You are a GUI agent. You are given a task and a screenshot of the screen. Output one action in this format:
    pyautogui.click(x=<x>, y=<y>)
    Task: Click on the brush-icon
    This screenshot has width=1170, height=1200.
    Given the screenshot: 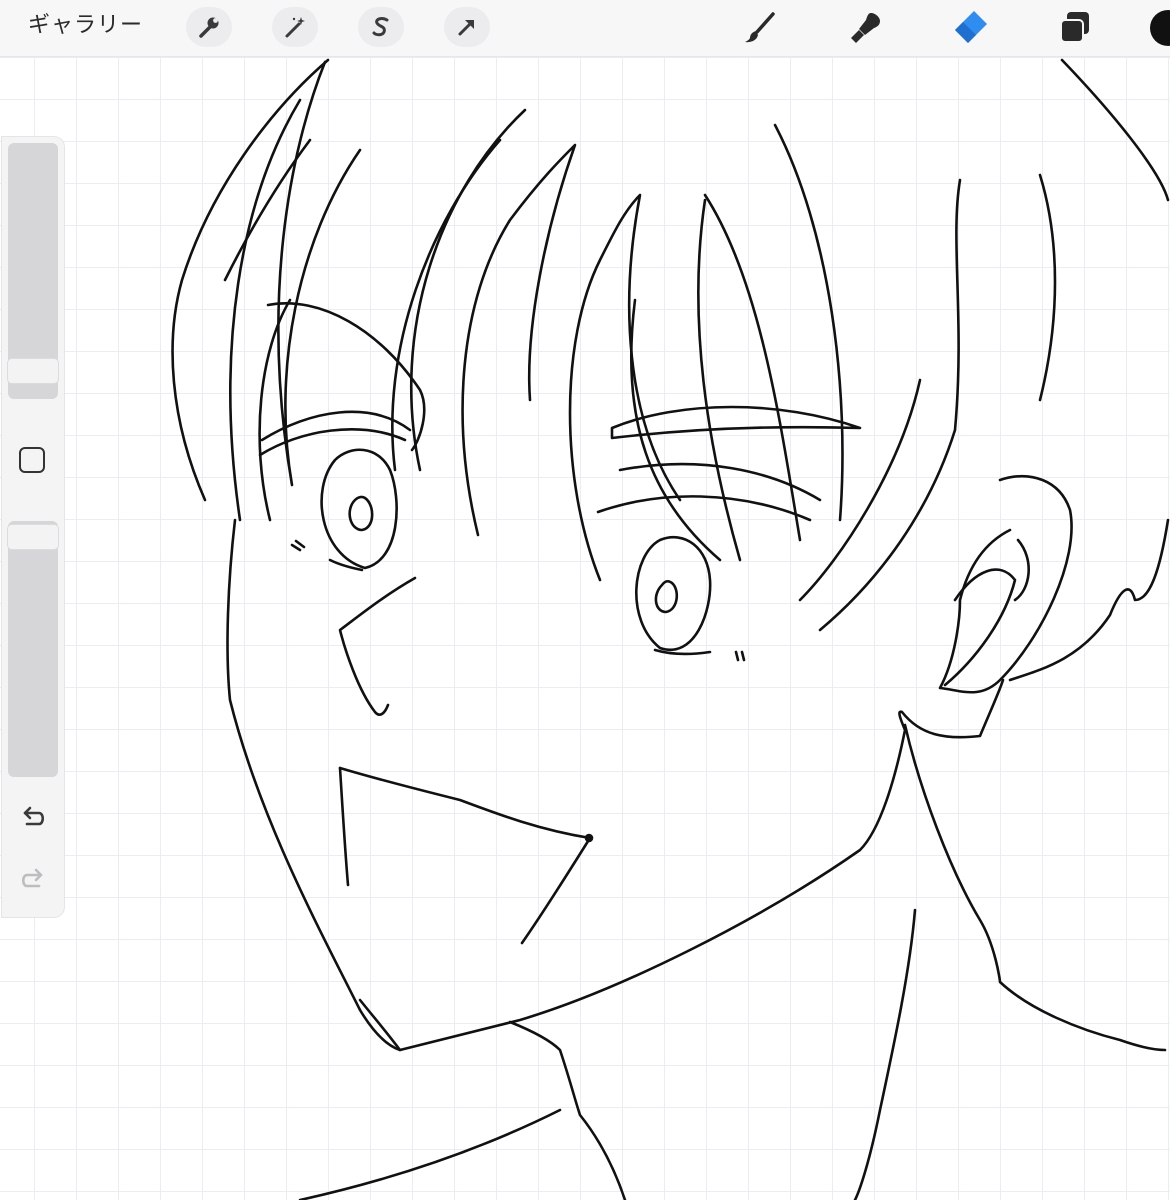 What is the action you would take?
    pyautogui.click(x=760, y=27)
    